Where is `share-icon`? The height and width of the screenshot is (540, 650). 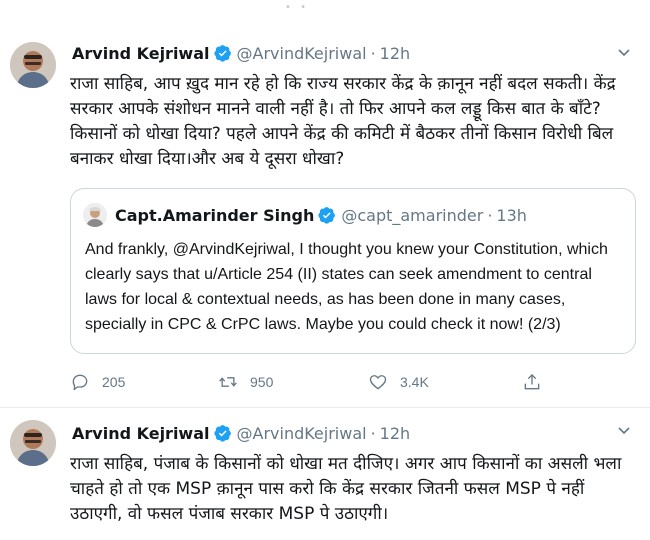 share-icon is located at coordinates (532, 381).